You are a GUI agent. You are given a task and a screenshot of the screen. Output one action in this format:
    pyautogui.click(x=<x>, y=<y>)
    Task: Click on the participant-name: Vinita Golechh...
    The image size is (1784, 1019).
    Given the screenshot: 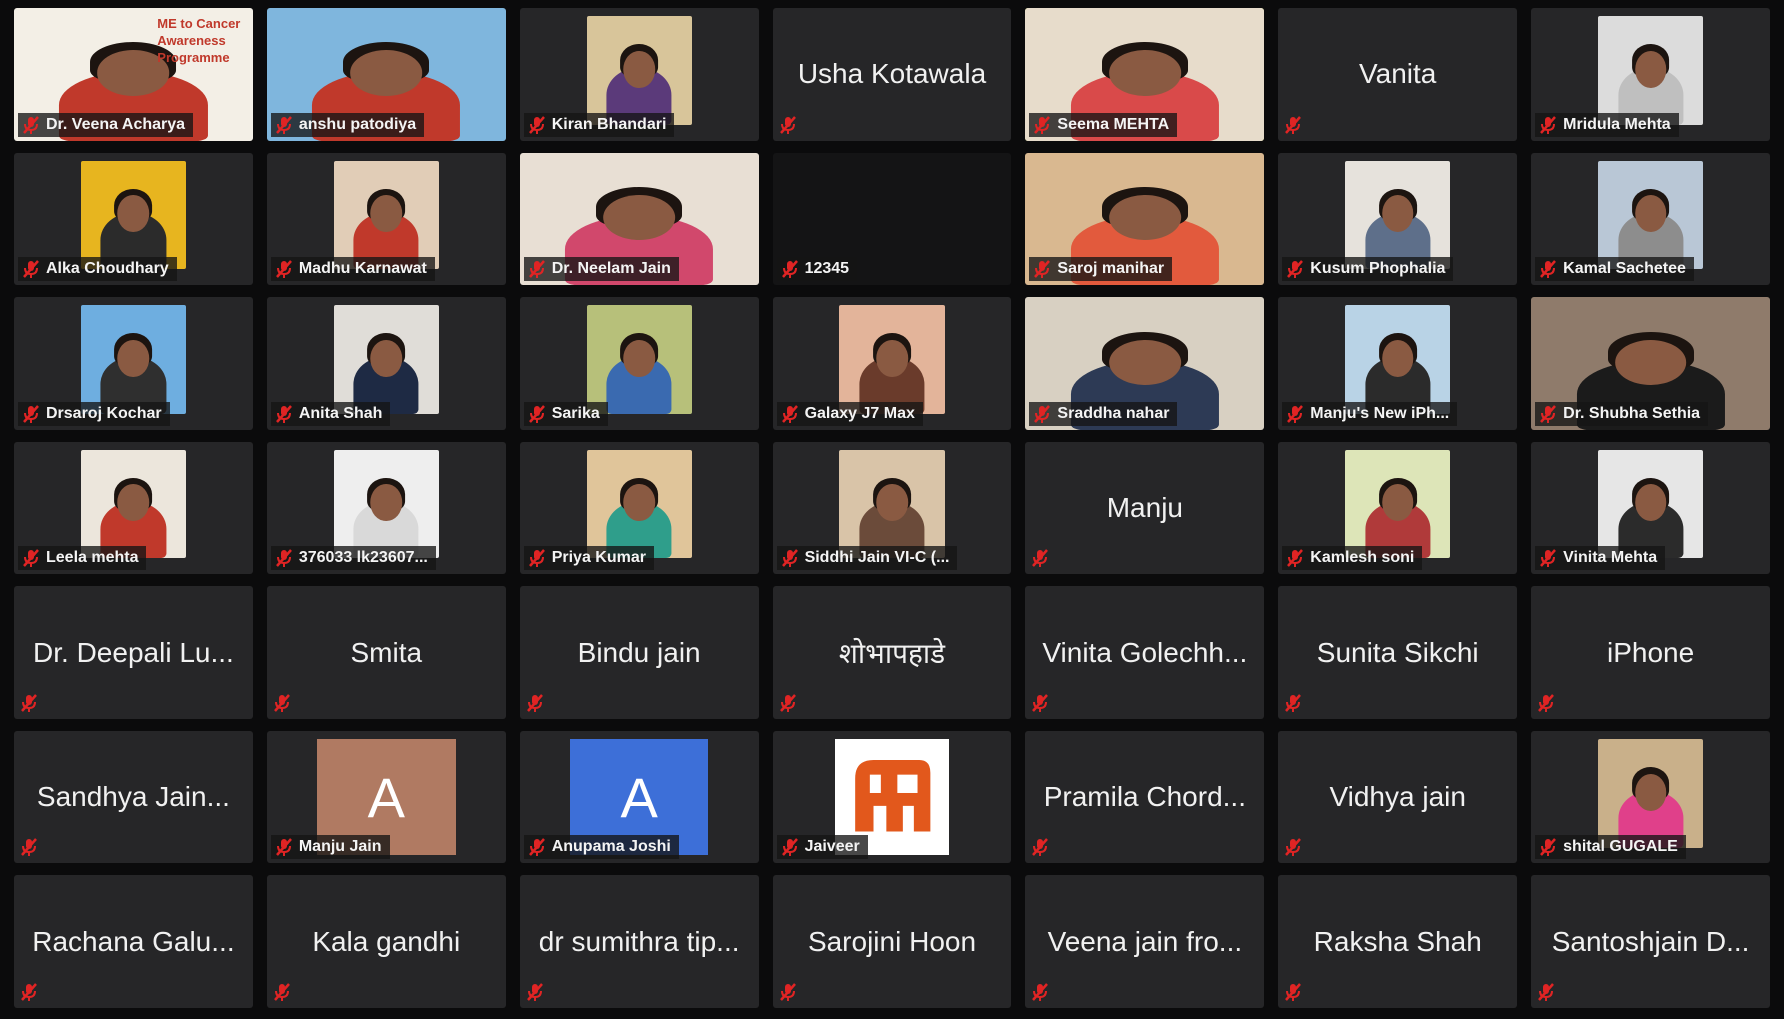 What is the action you would take?
    pyautogui.click(x=1145, y=652)
    